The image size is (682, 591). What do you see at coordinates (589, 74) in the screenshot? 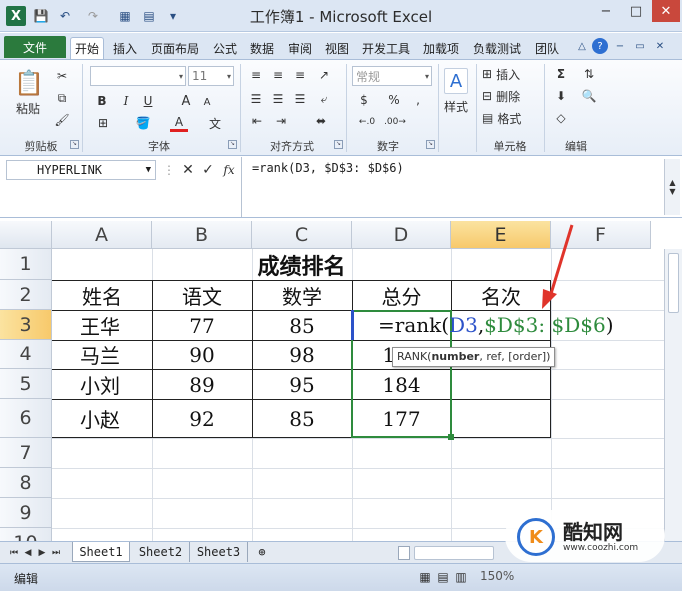
I see `sort-filter-icon: ⇅` at bounding box center [589, 74].